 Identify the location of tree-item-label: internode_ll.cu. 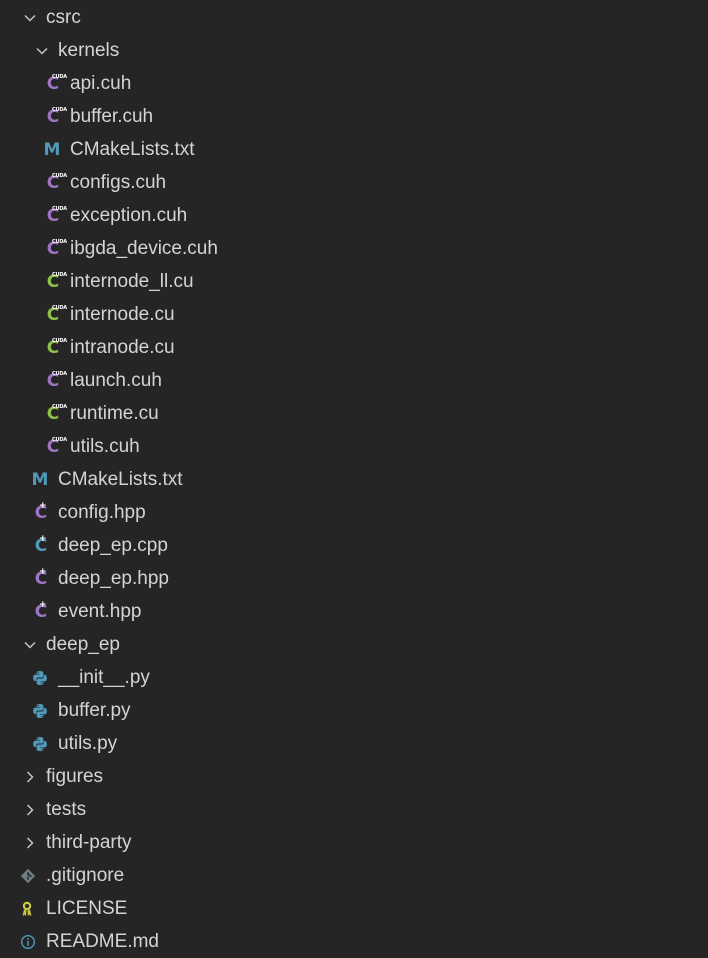
(132, 281).